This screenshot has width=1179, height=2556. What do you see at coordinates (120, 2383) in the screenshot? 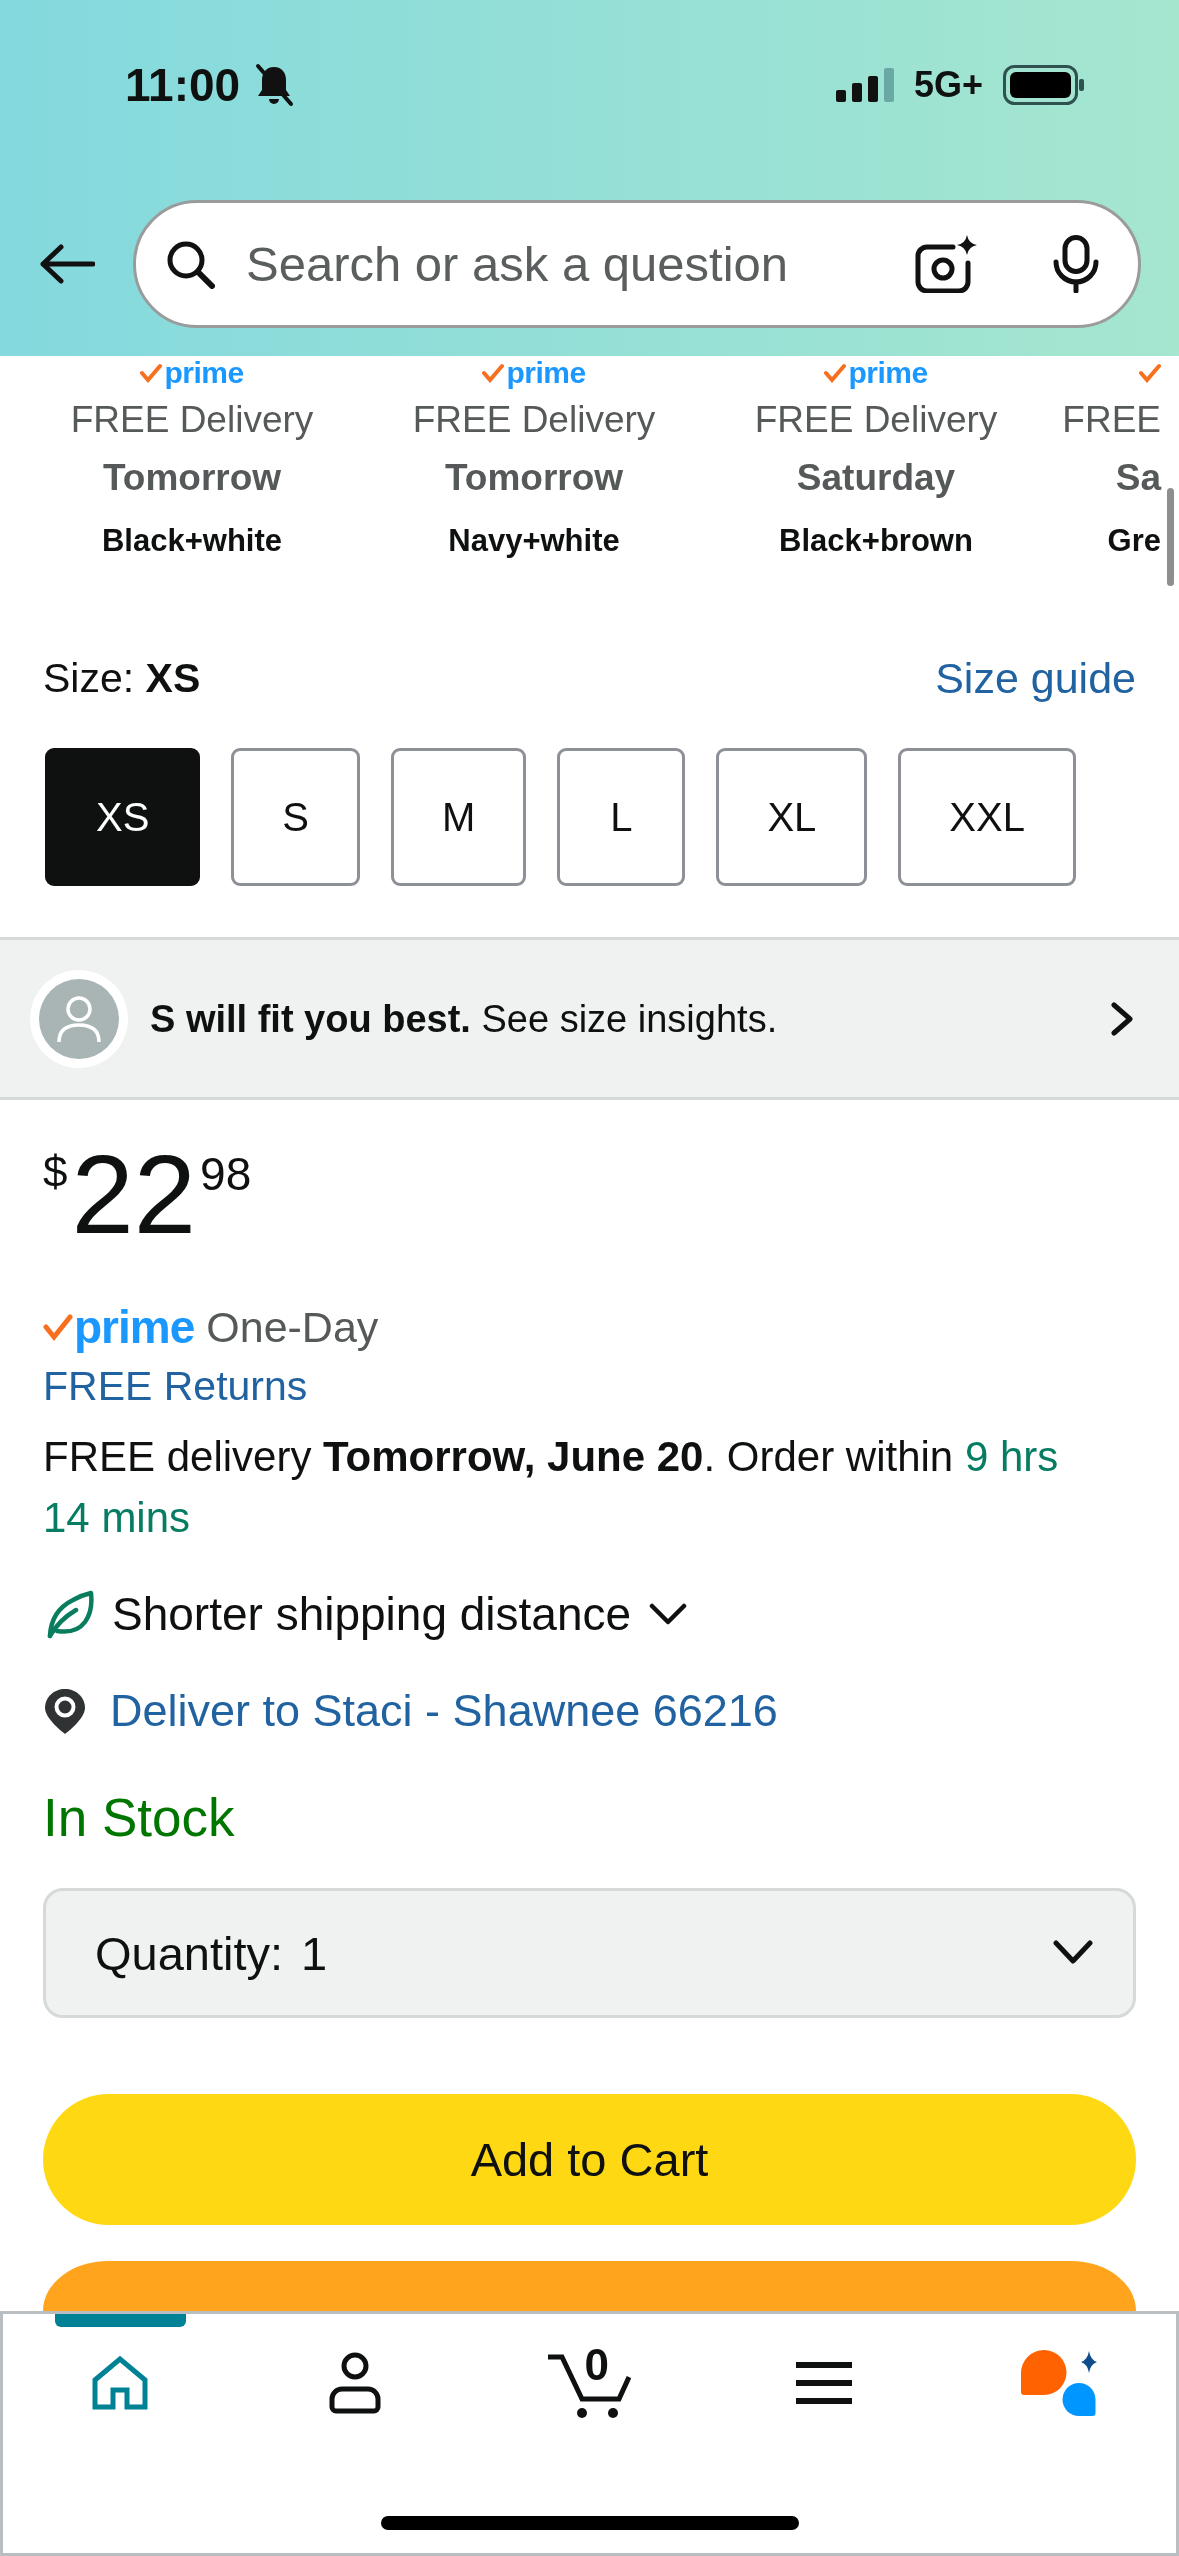
I see `home-icon` at bounding box center [120, 2383].